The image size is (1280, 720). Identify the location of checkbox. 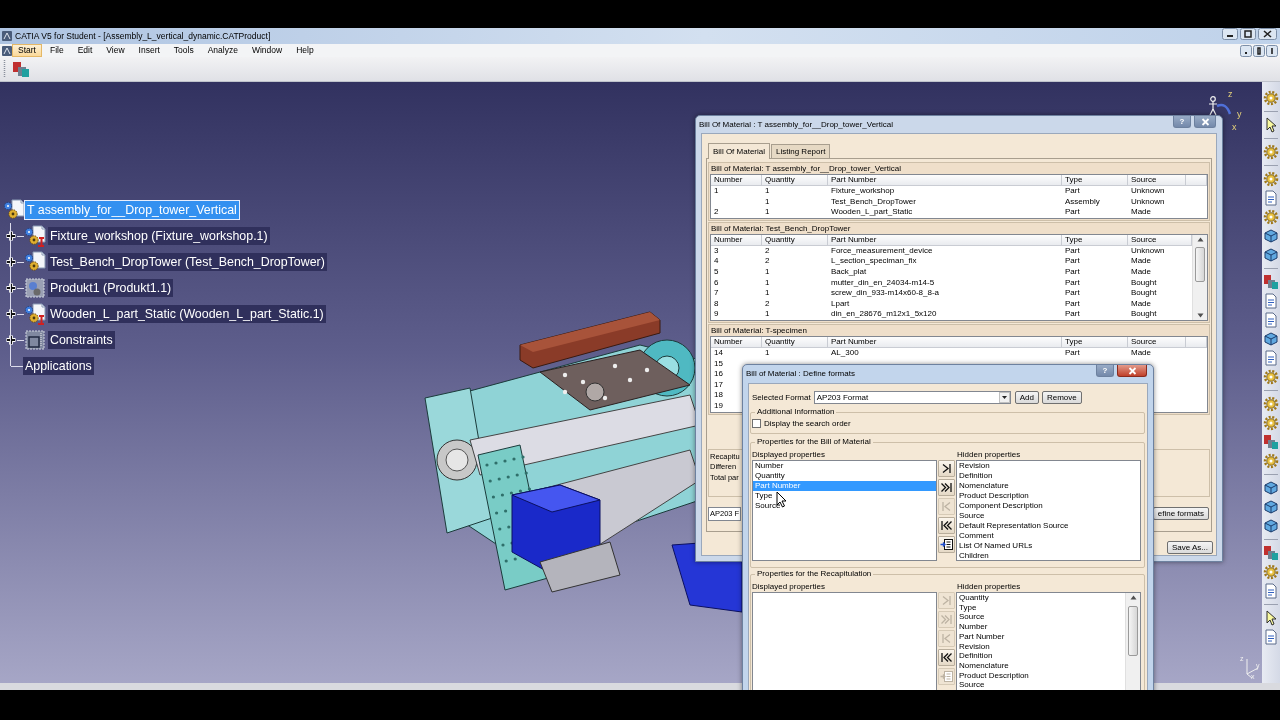
(756, 424).